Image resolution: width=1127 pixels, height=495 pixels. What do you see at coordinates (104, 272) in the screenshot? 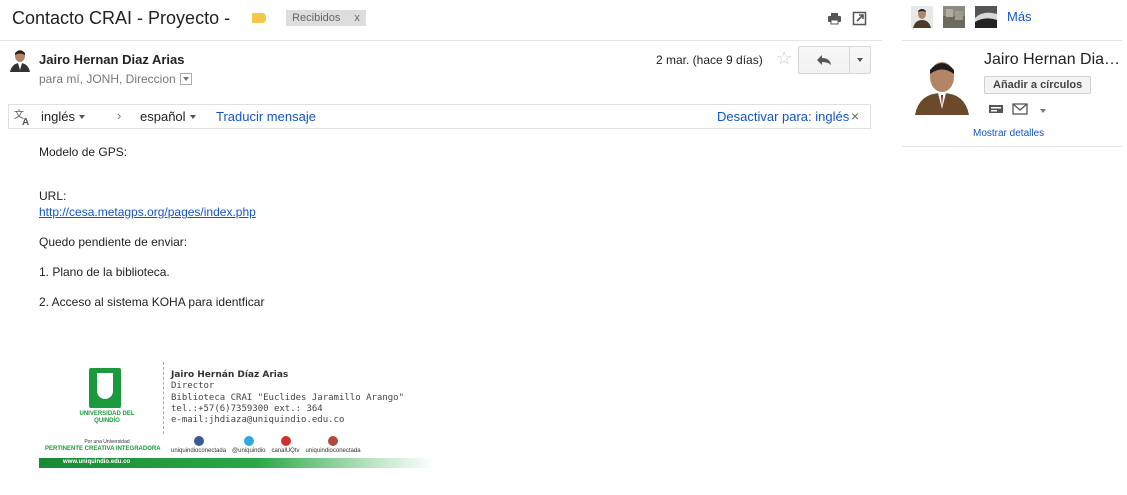
I see `body-list-item: 1. Plano de la biblioteca.` at bounding box center [104, 272].